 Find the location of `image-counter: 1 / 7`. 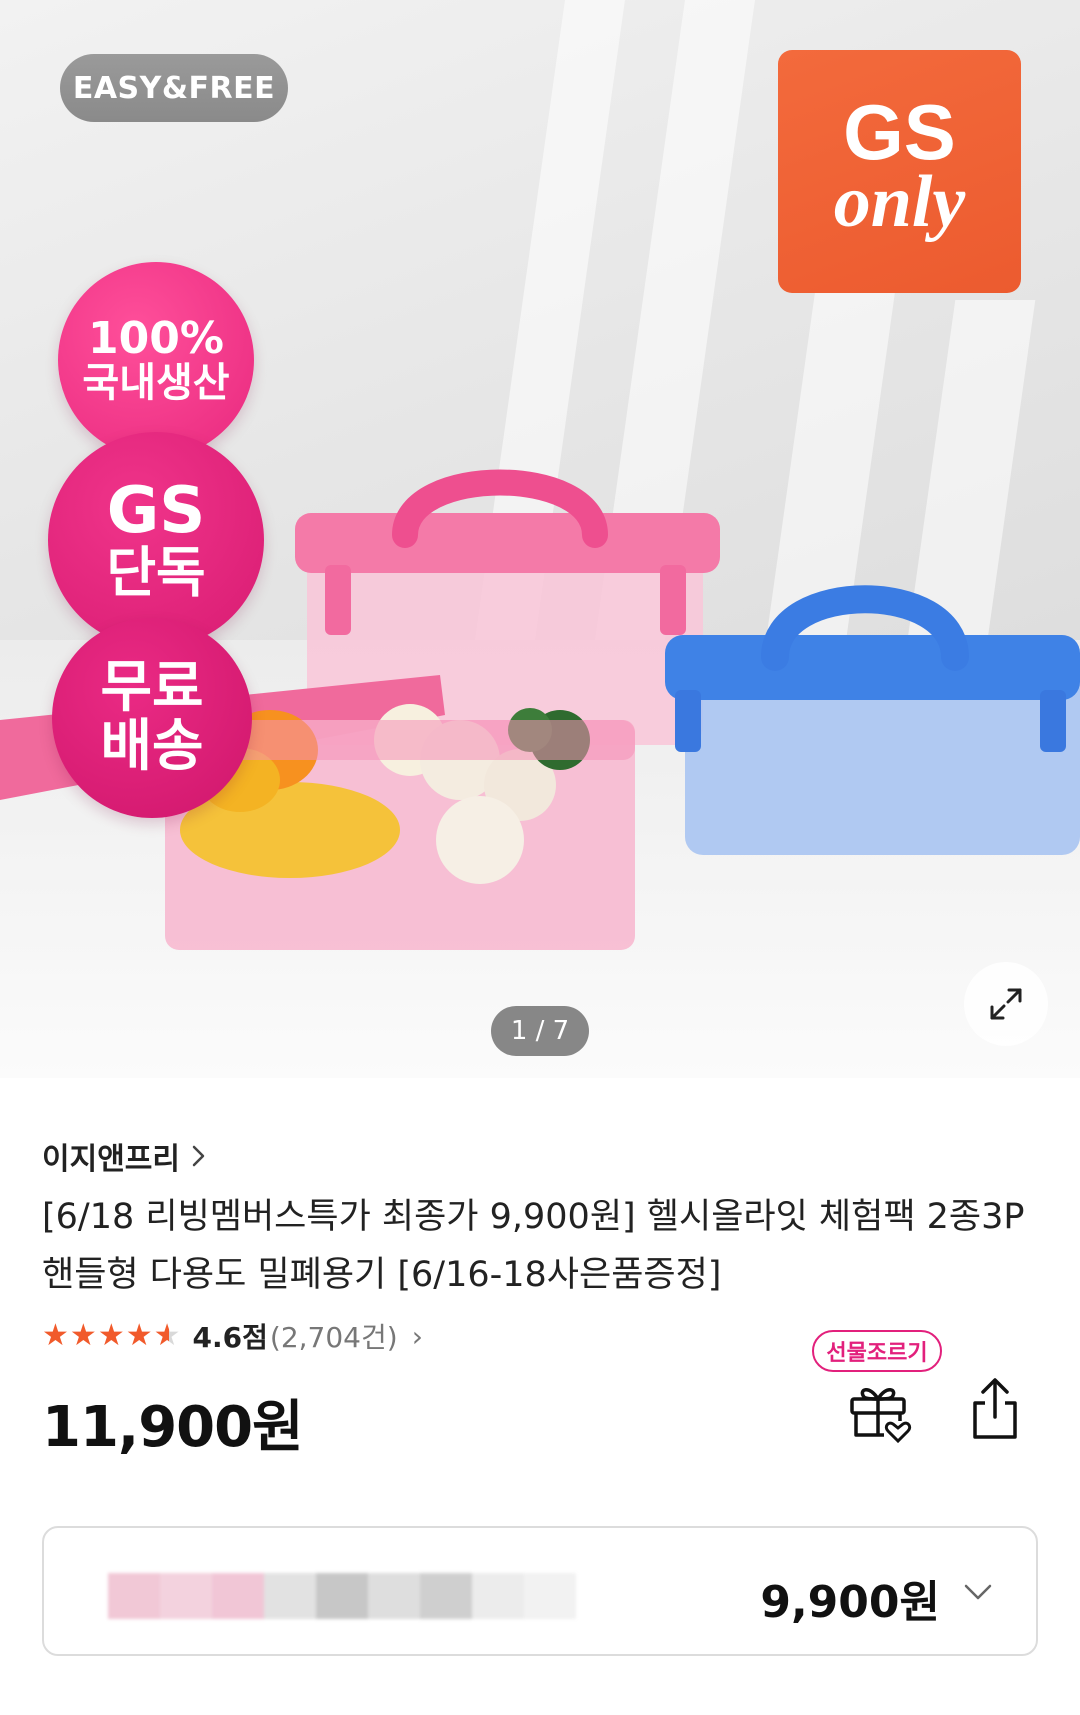

image-counter: 1 / 7 is located at coordinates (540, 1031).